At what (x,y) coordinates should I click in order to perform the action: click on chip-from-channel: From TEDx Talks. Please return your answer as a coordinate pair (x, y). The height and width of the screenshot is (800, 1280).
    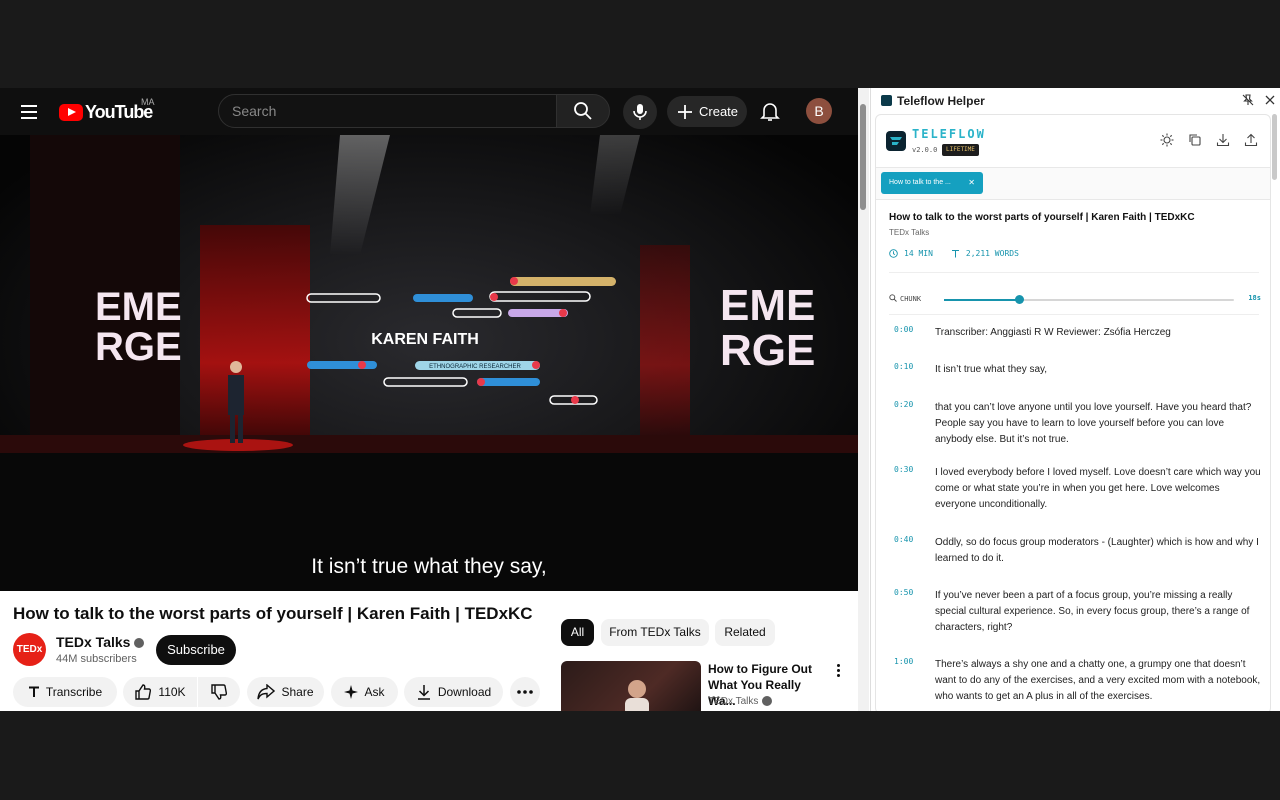
    Looking at the image, I should click on (655, 632).